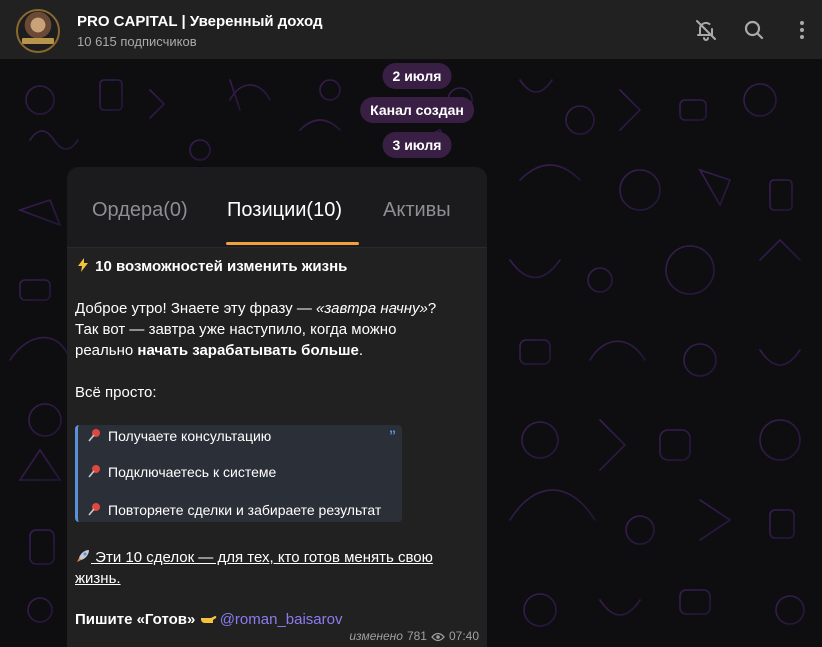 The image size is (822, 647). What do you see at coordinates (432, 308) in the screenshot?
I see `text-fragment: ?` at bounding box center [432, 308].